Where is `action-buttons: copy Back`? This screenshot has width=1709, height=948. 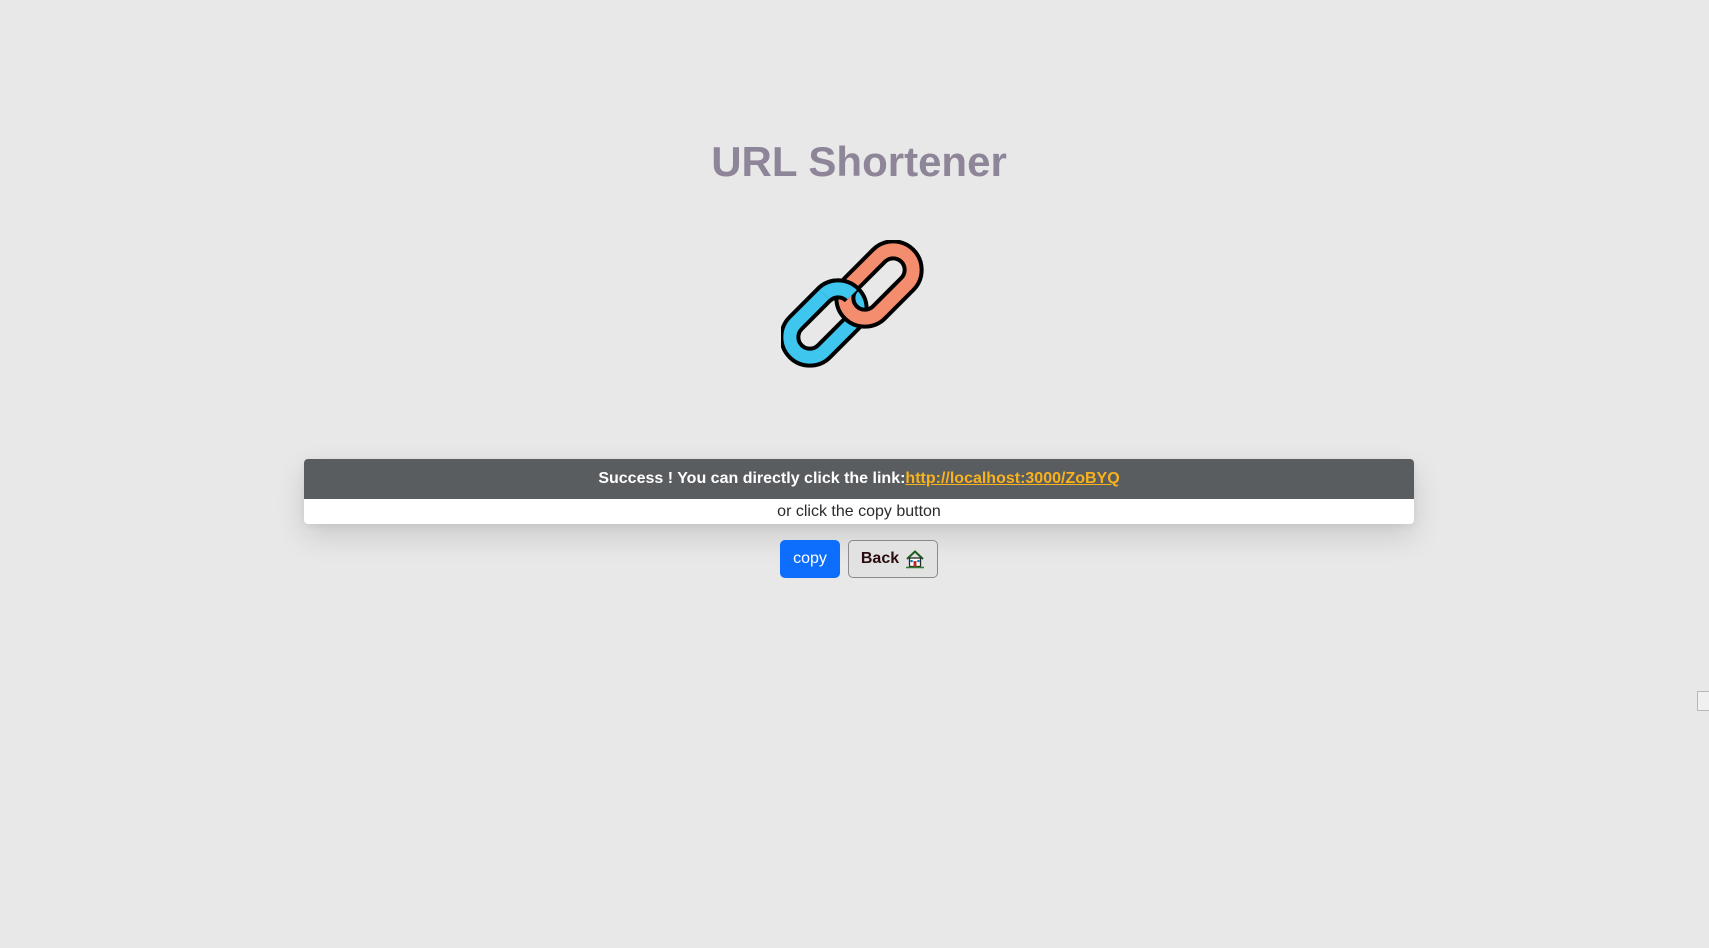 action-buttons: copy Back is located at coordinates (859, 559).